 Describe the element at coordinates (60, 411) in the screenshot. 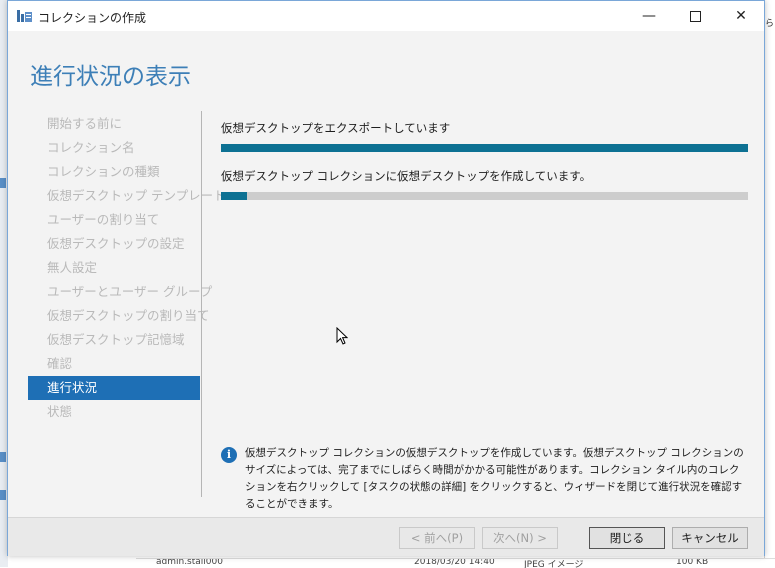

I see `nav-item-status: 状態` at that location.